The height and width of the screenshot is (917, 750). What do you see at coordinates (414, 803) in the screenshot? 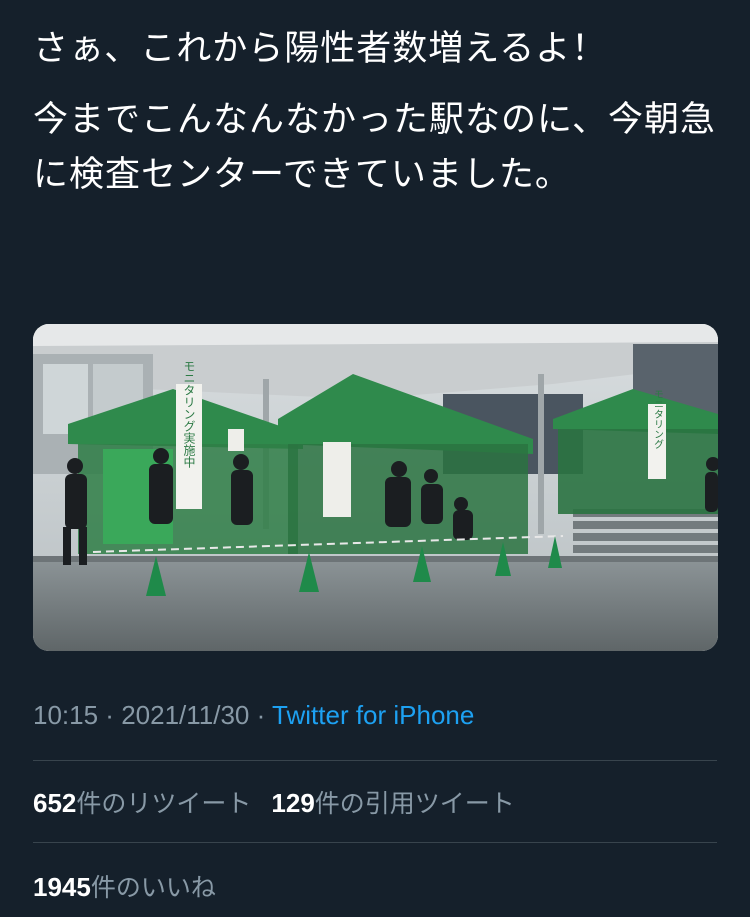
I see `quote-tweets-label: 件の引用ツイート` at bounding box center [414, 803].